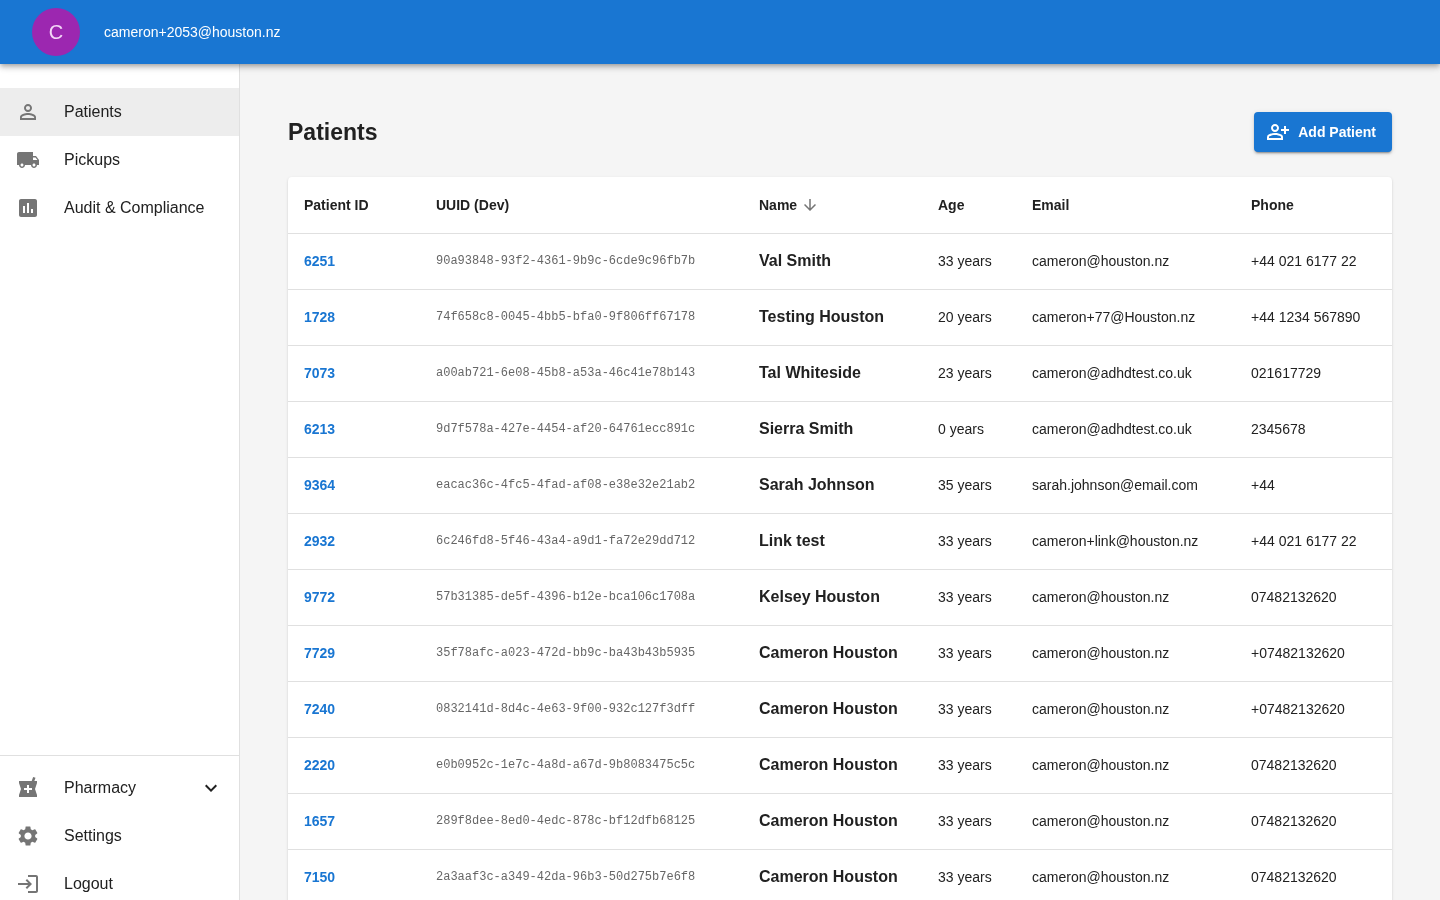  Describe the element at coordinates (320, 597) in the screenshot. I see `patient-id-link: 9772` at that location.